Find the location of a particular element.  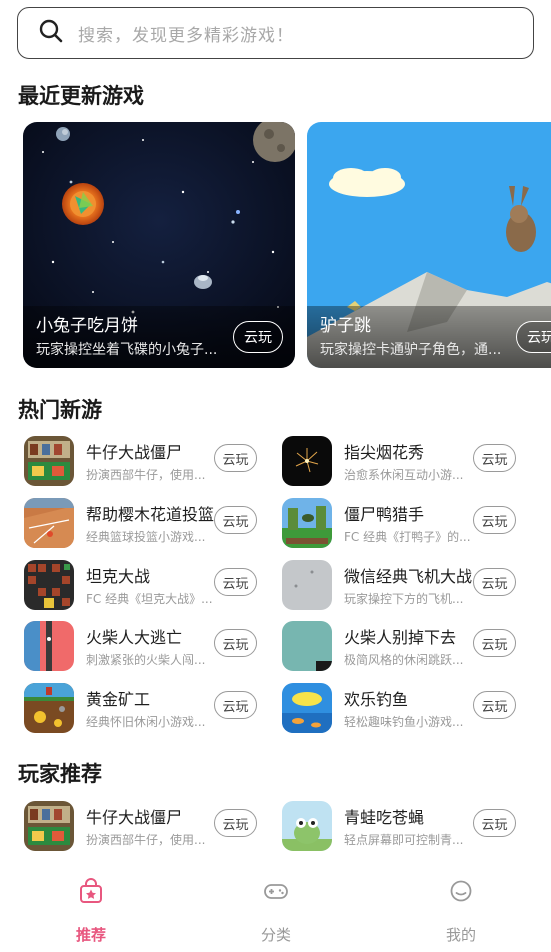

game-item: 指尖烟花秀 治愈系休闲互动小游... 云玩 is located at coordinates (400, 464).